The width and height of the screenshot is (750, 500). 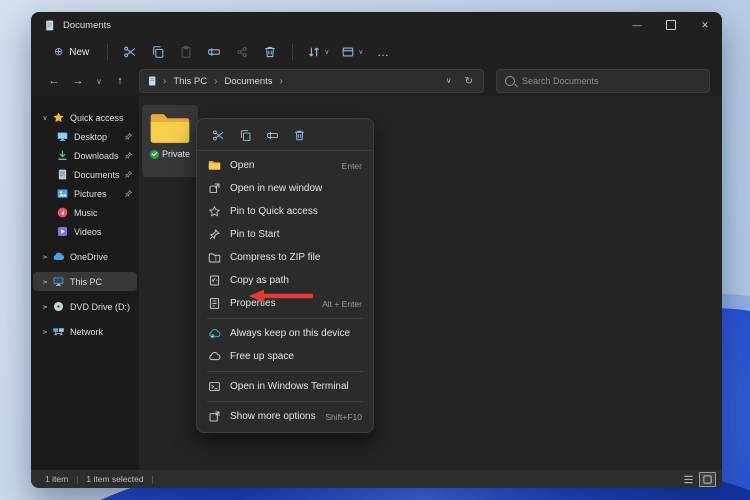 I want to click on share-button, so click(x=242, y=52).